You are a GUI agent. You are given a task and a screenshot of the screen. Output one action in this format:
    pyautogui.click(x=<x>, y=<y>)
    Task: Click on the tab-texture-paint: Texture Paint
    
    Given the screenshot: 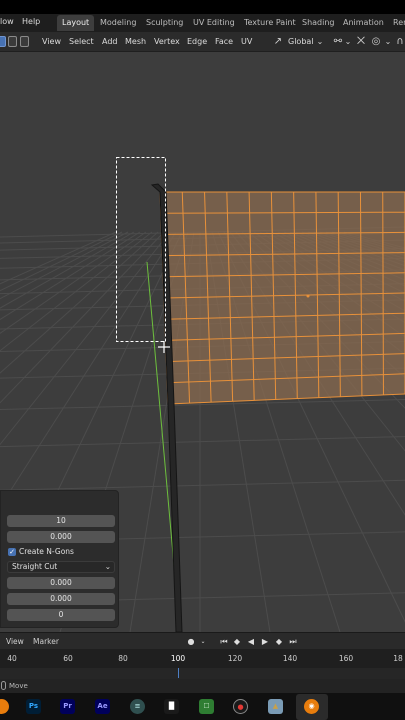 What is the action you would take?
    pyautogui.click(x=270, y=23)
    